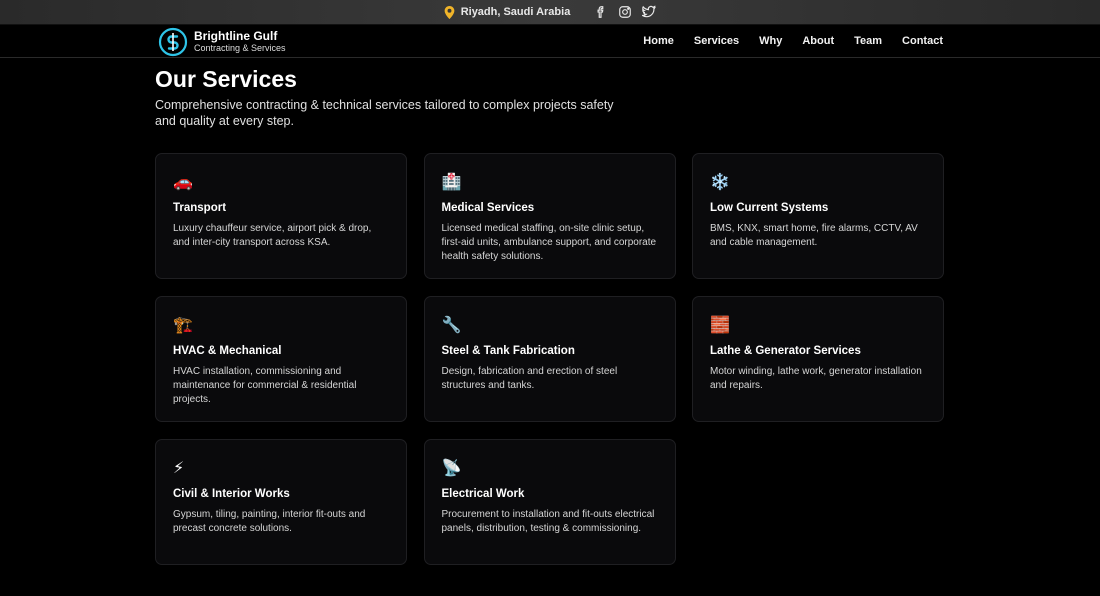 Image resolution: width=1100 pixels, height=596 pixels. Describe the element at coordinates (183, 182) in the screenshot. I see `car-icon: 🚗` at that location.